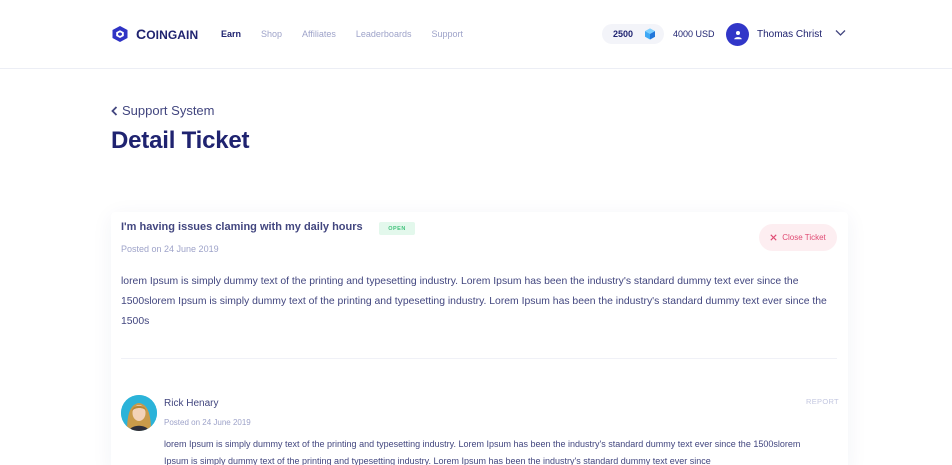 The width and height of the screenshot is (952, 465). What do you see at coordinates (804, 237) in the screenshot?
I see `close-ticket-label: Close Ticket` at bounding box center [804, 237].